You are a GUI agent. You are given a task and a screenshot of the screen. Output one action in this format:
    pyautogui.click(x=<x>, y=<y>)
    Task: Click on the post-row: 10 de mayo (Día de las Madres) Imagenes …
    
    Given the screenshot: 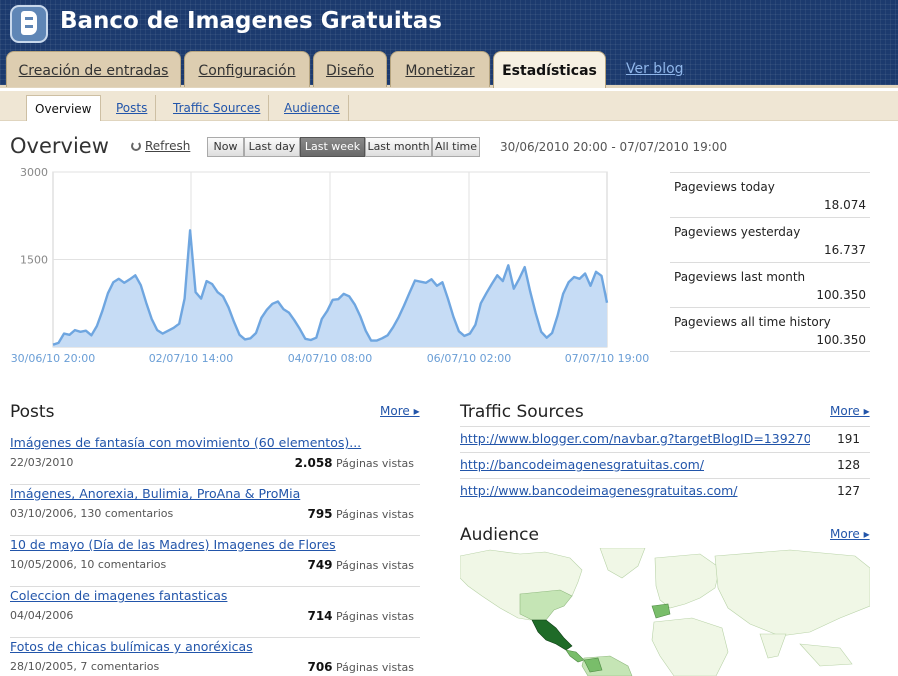 What is the action you would take?
    pyautogui.click(x=215, y=561)
    